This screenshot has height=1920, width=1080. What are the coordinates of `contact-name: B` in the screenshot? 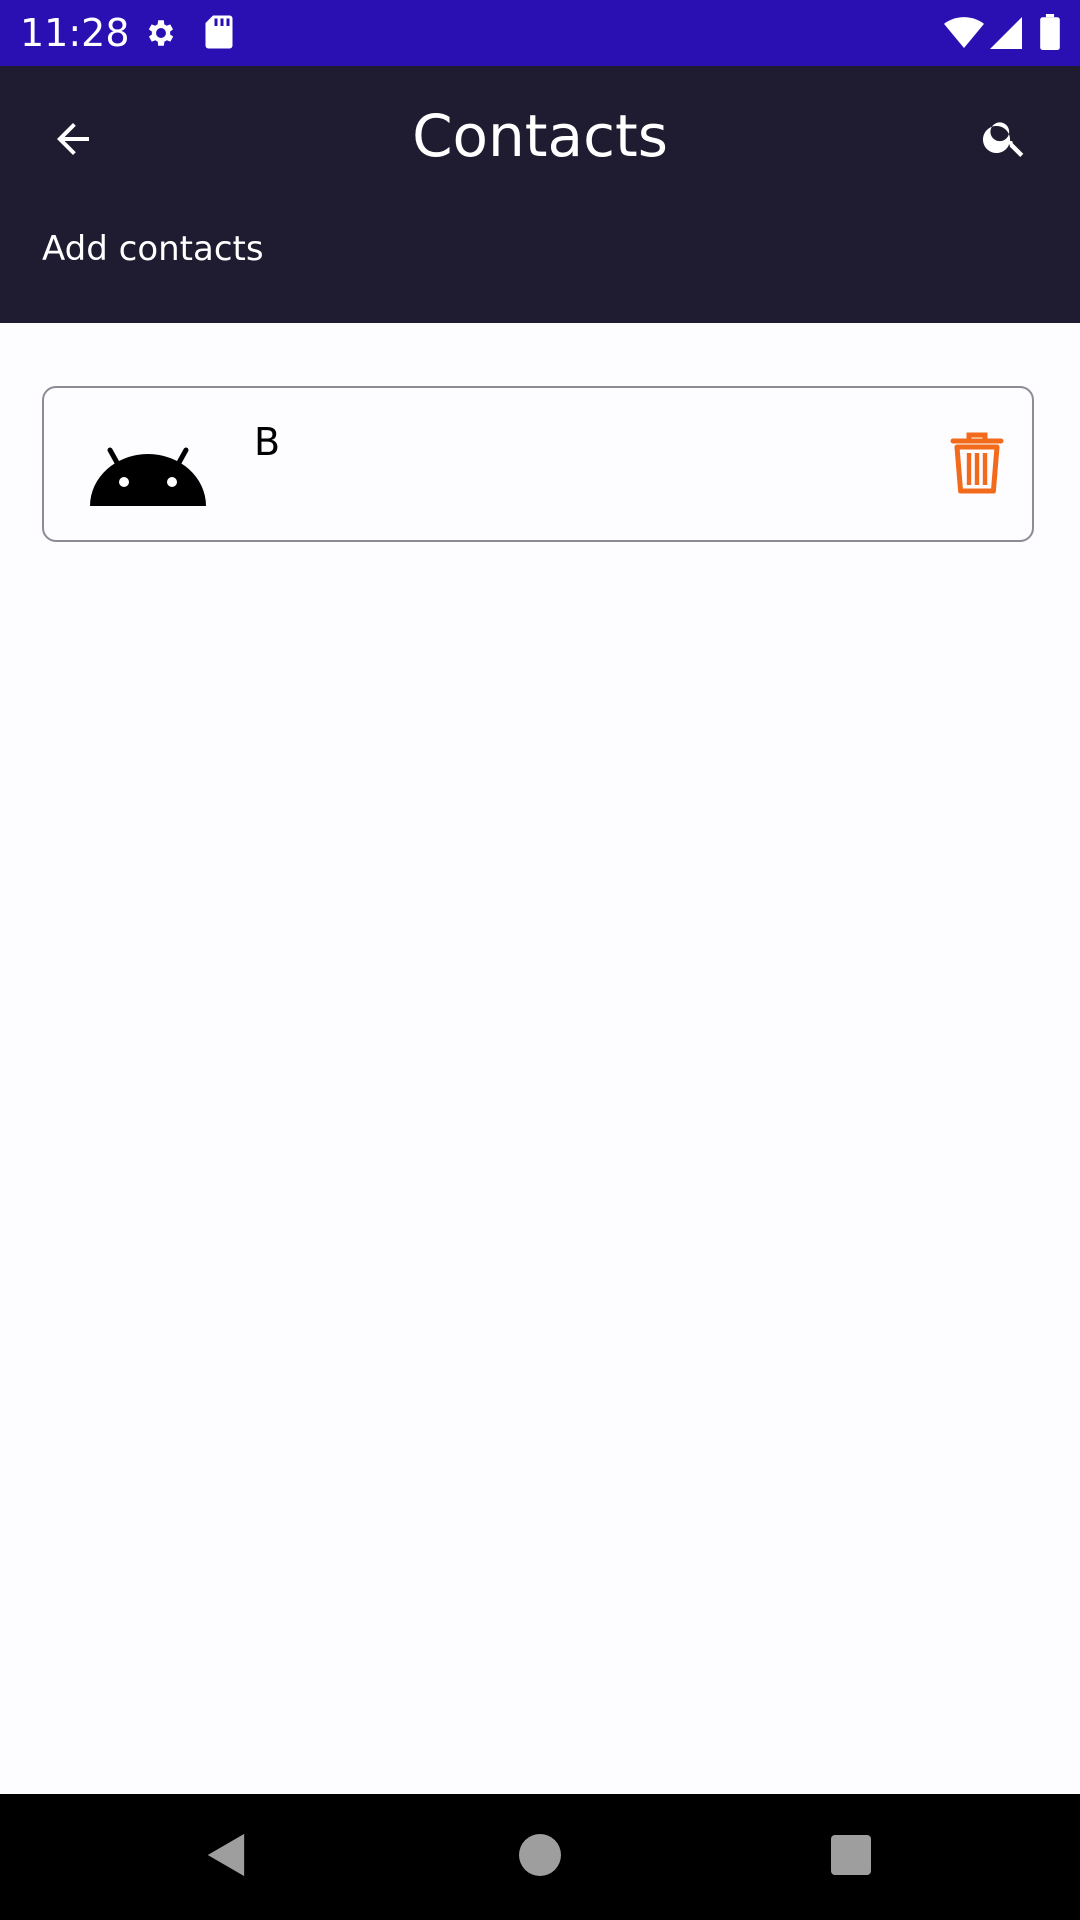 It's located at (267, 442).